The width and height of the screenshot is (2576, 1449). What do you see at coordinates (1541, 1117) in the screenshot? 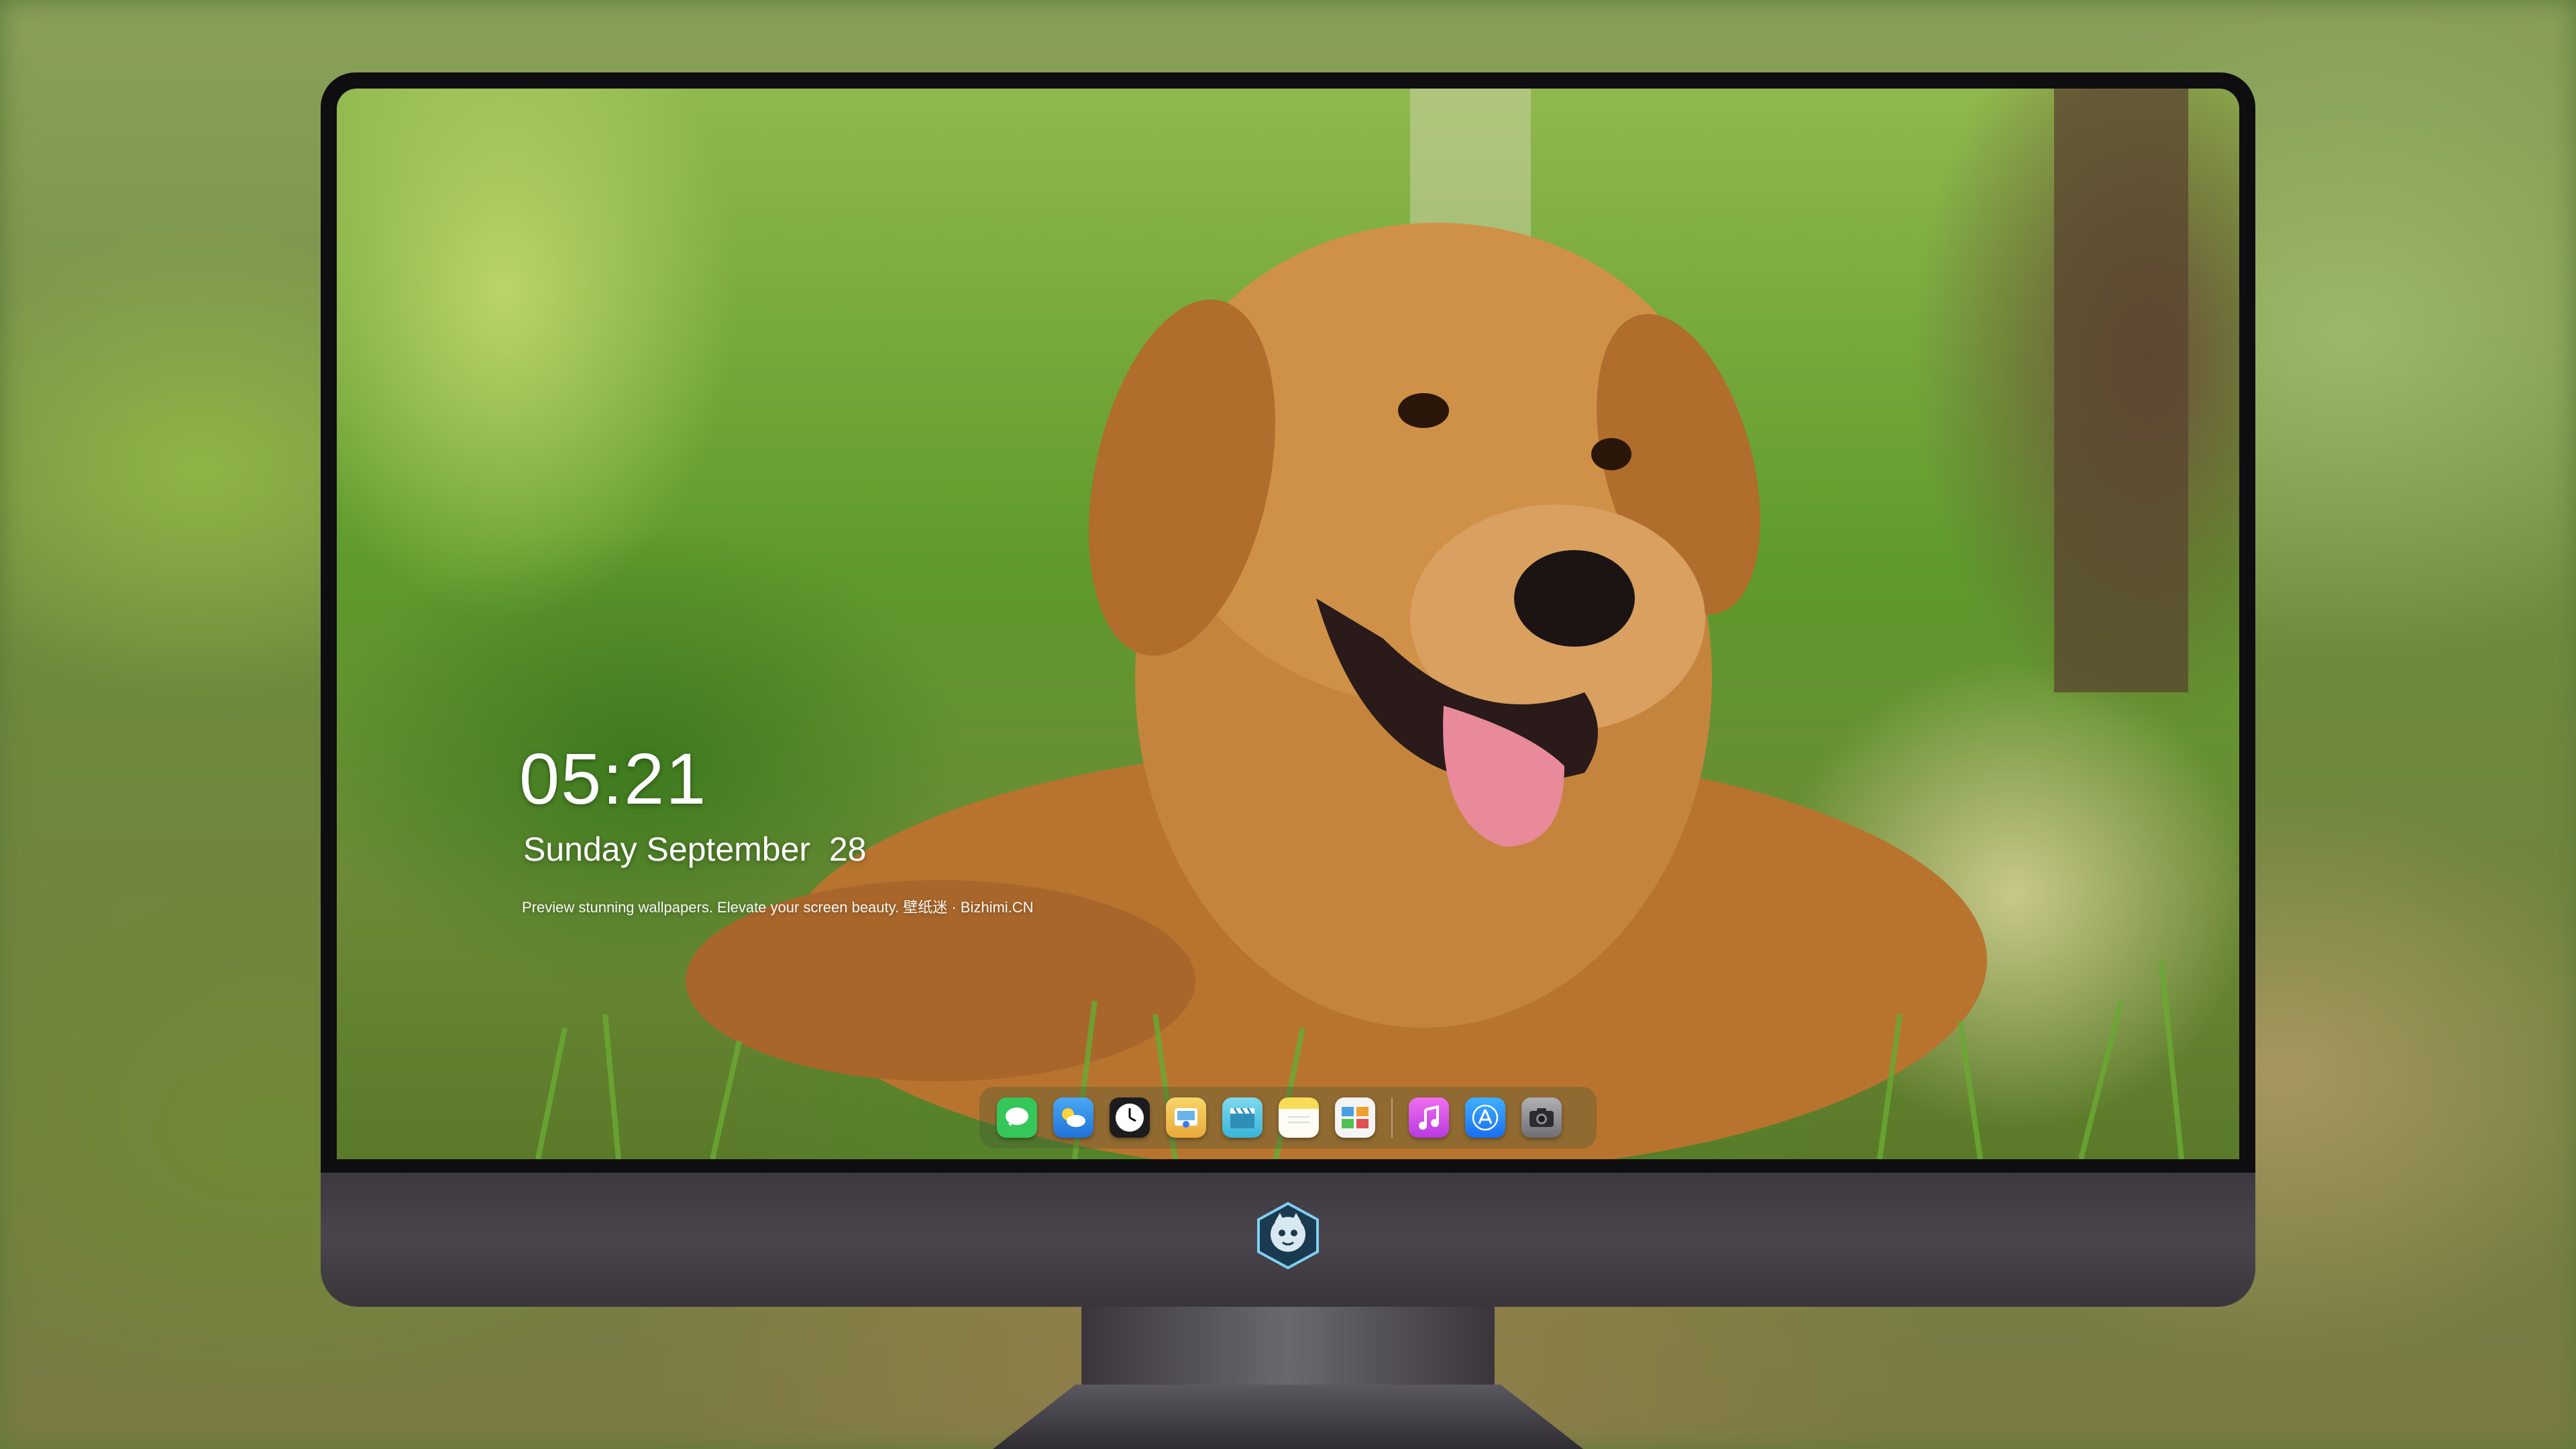
I see `camera-icon` at bounding box center [1541, 1117].